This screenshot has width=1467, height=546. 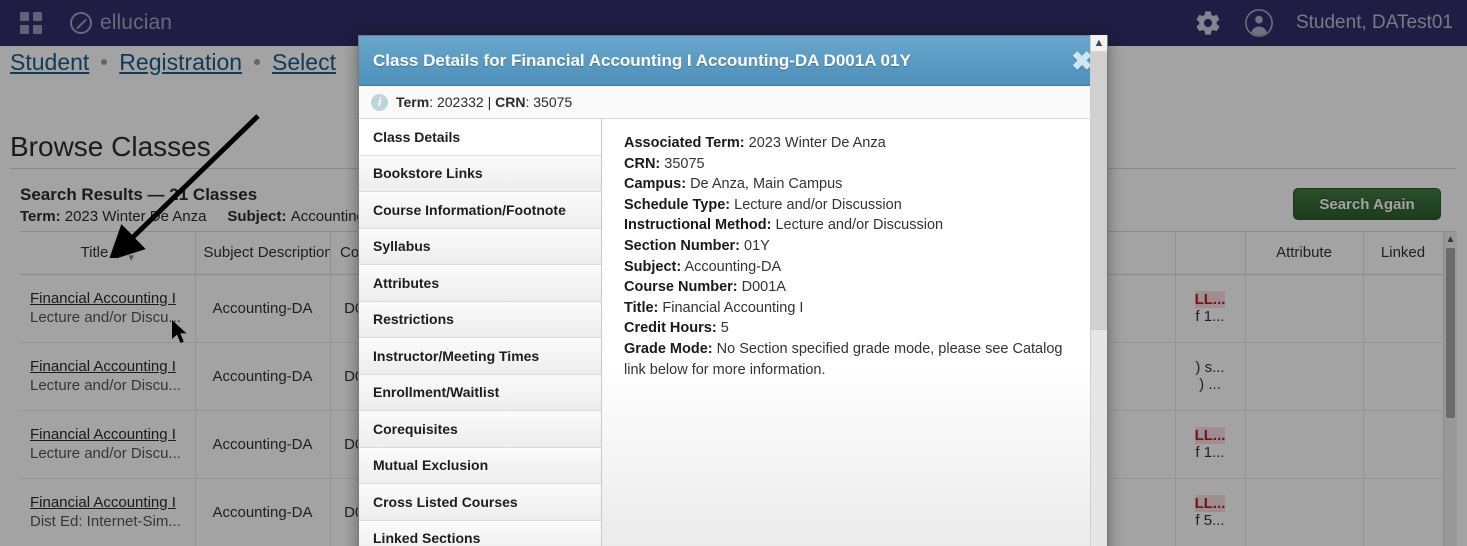 What do you see at coordinates (677, 204) in the screenshot?
I see `detail-label: Schedule Type:` at bounding box center [677, 204].